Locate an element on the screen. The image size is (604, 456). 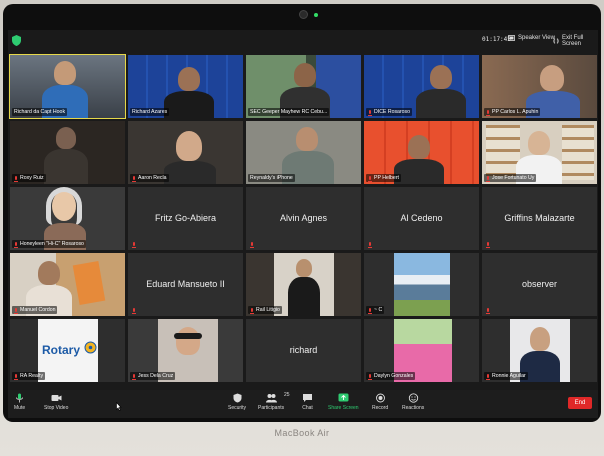
mute-label: Mute is located at coordinates (20, 408).